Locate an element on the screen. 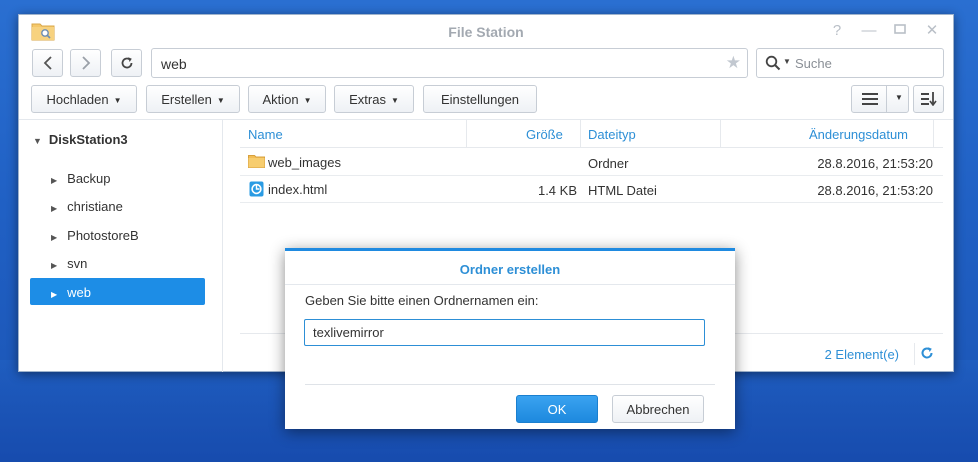 The image size is (978, 462). tree-root: ▼ DiskStation3 is located at coordinates (80, 139).